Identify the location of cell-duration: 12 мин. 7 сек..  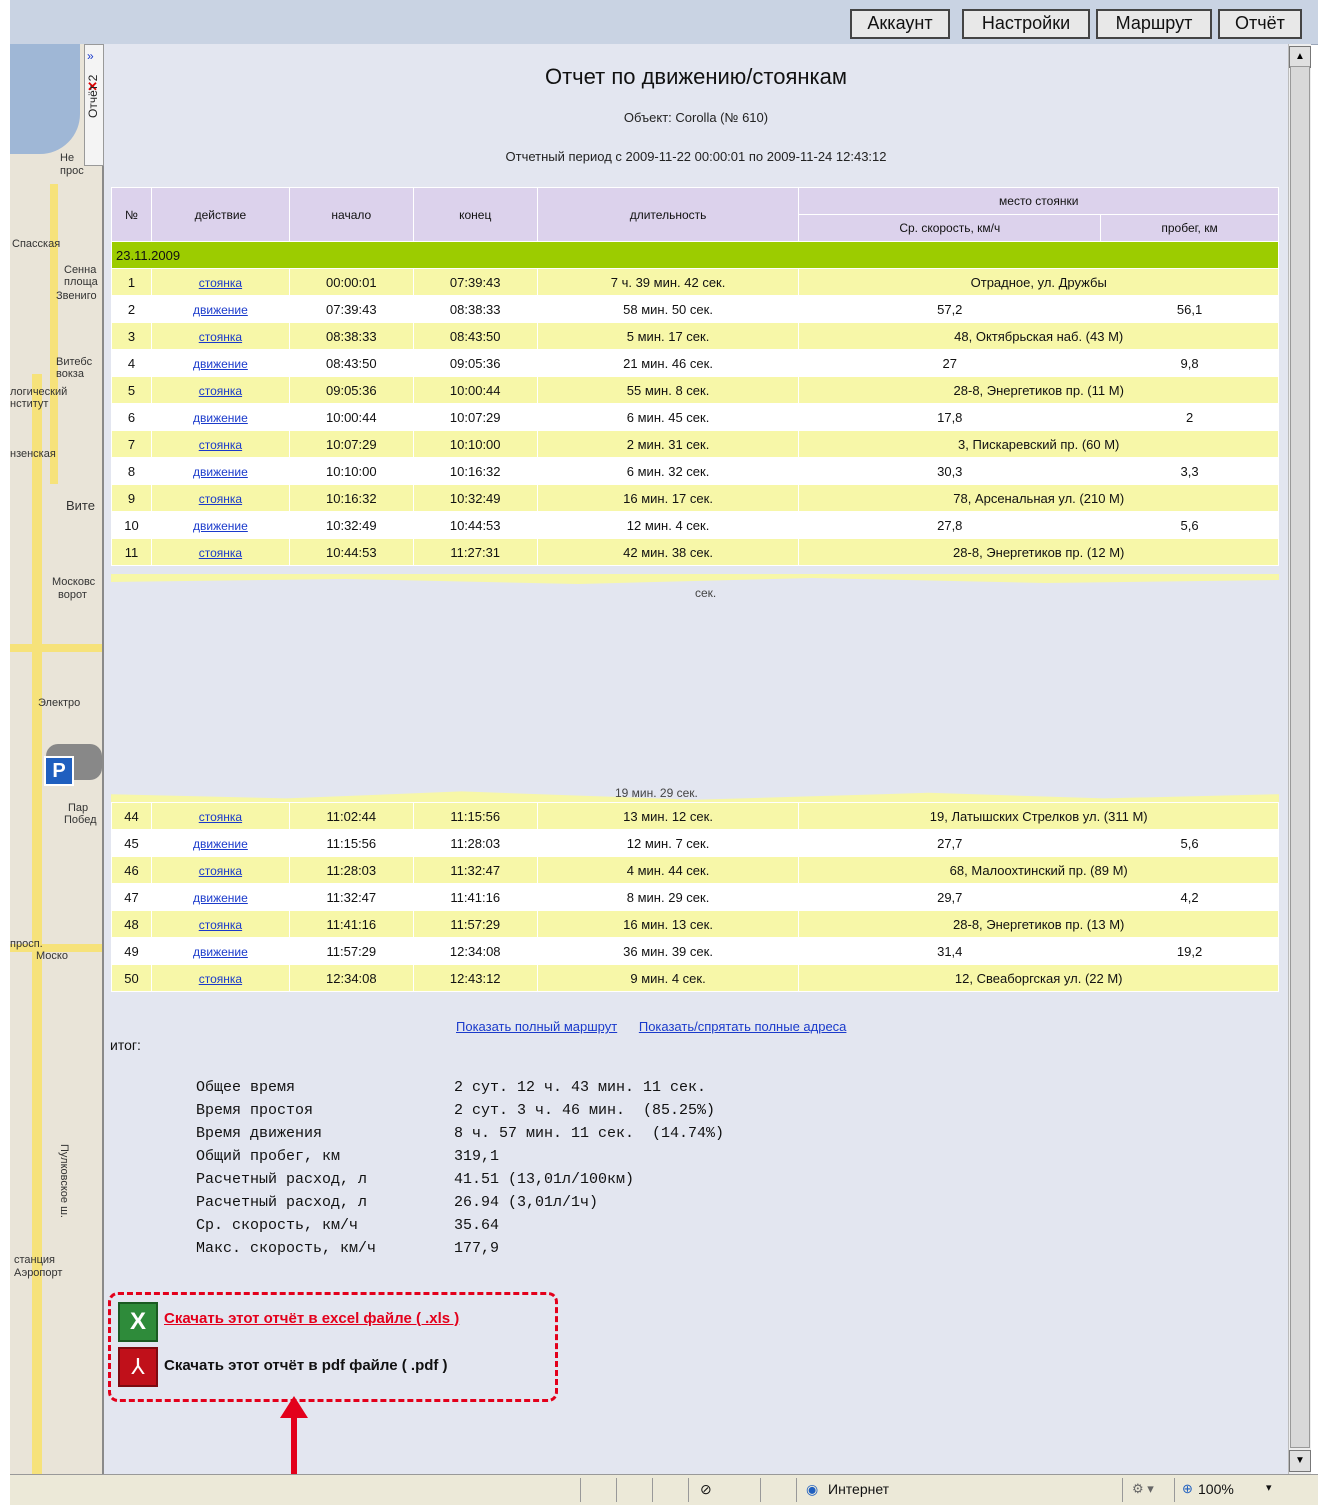
(668, 843).